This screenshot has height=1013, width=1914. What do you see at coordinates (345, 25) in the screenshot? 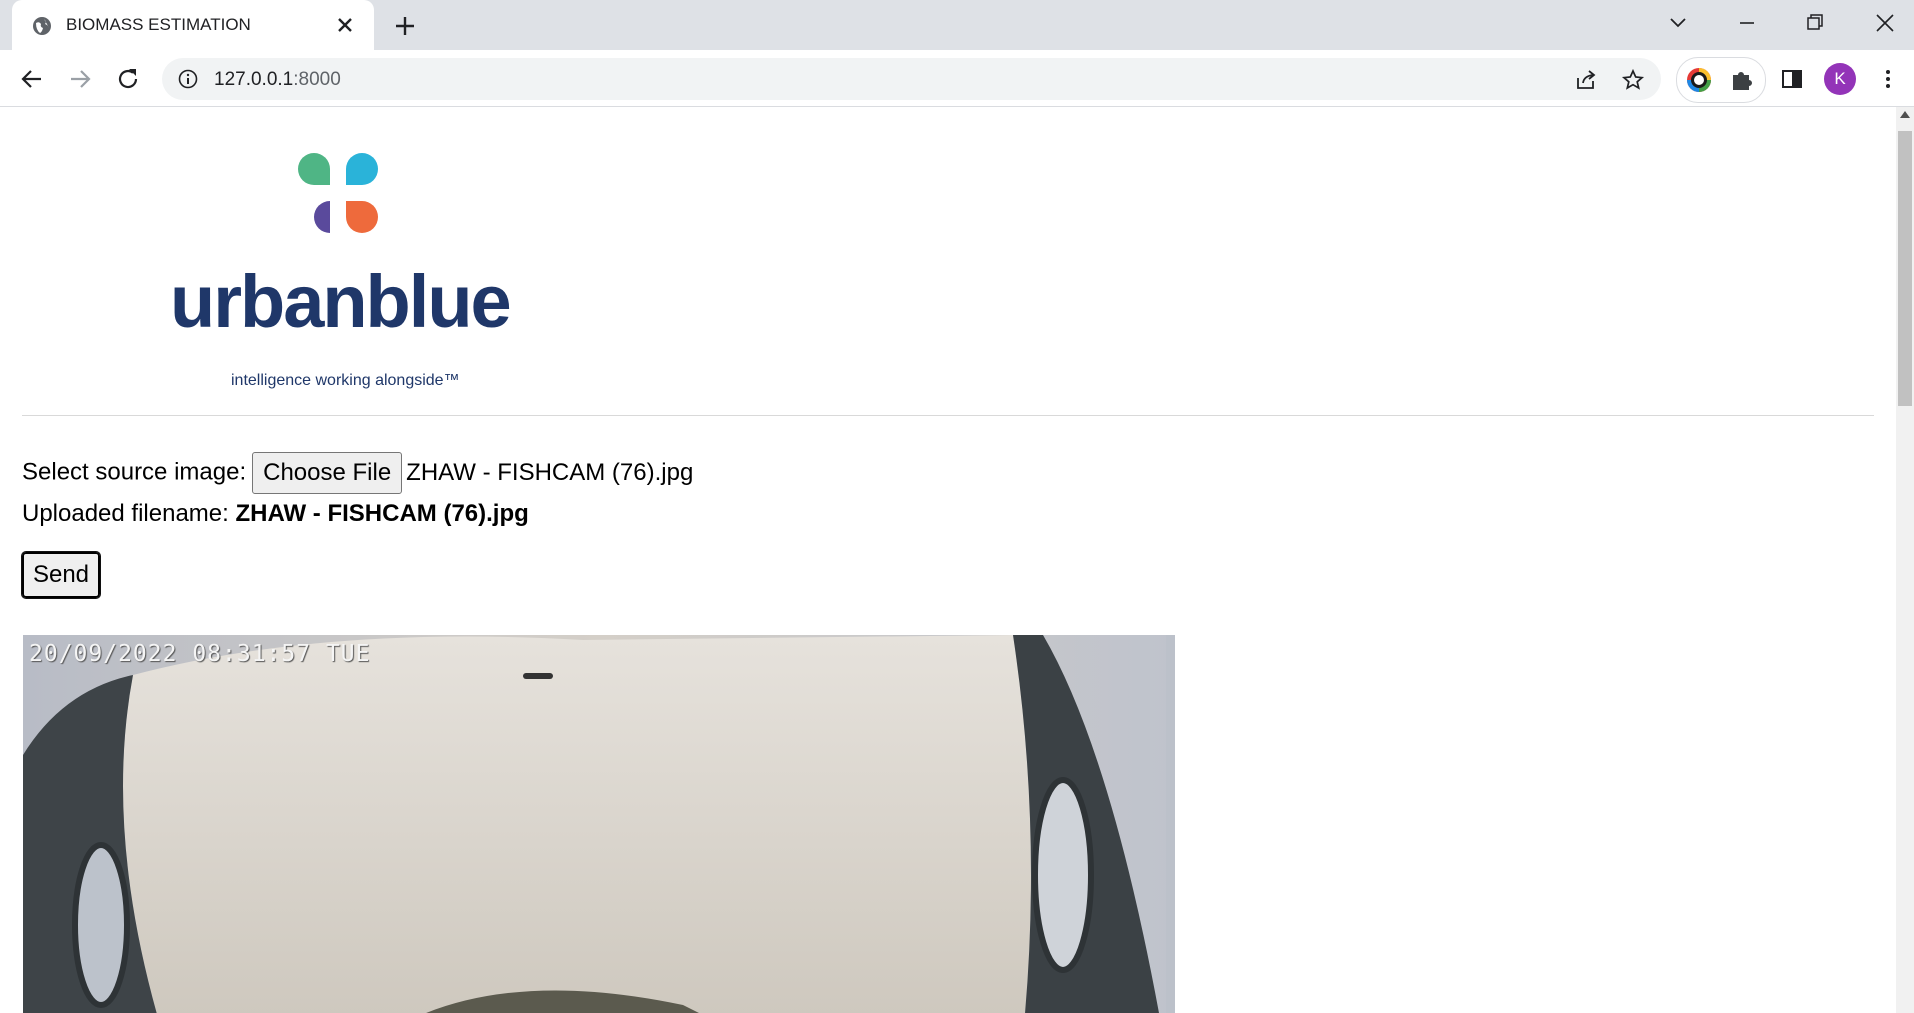
I see `close-tab-icon` at bounding box center [345, 25].